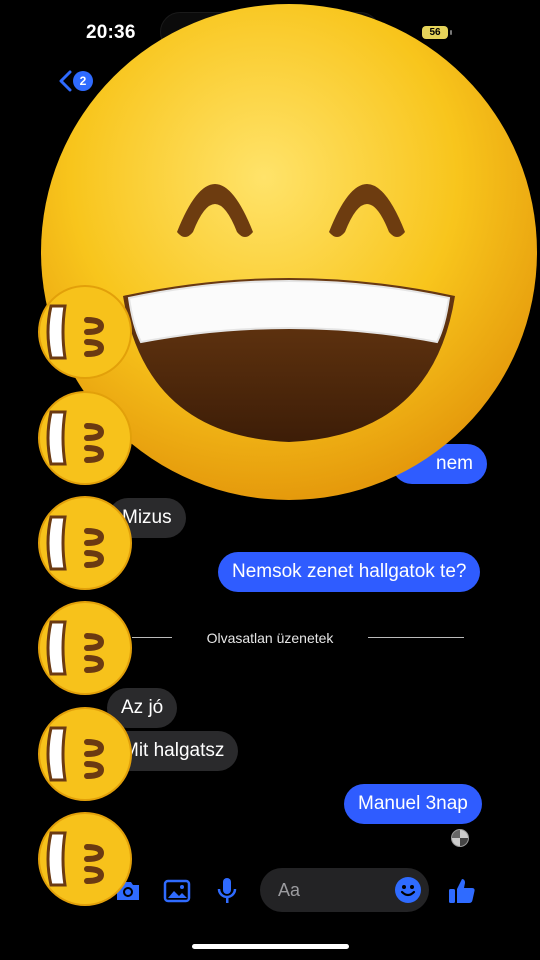 The width and height of the screenshot is (540, 960). What do you see at coordinates (416, 637) in the screenshot?
I see `divider-line-right` at bounding box center [416, 637].